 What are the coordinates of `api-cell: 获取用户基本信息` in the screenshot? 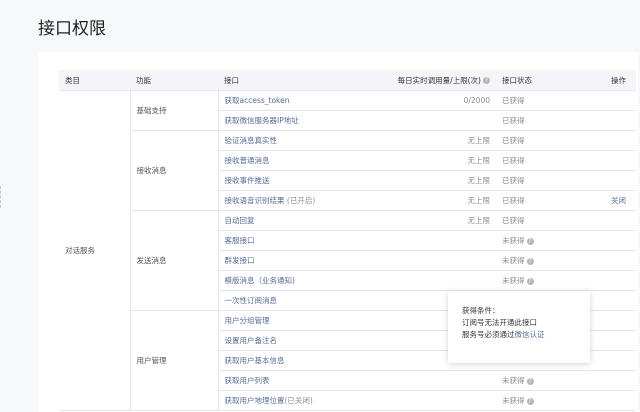 It's located at (300, 360).